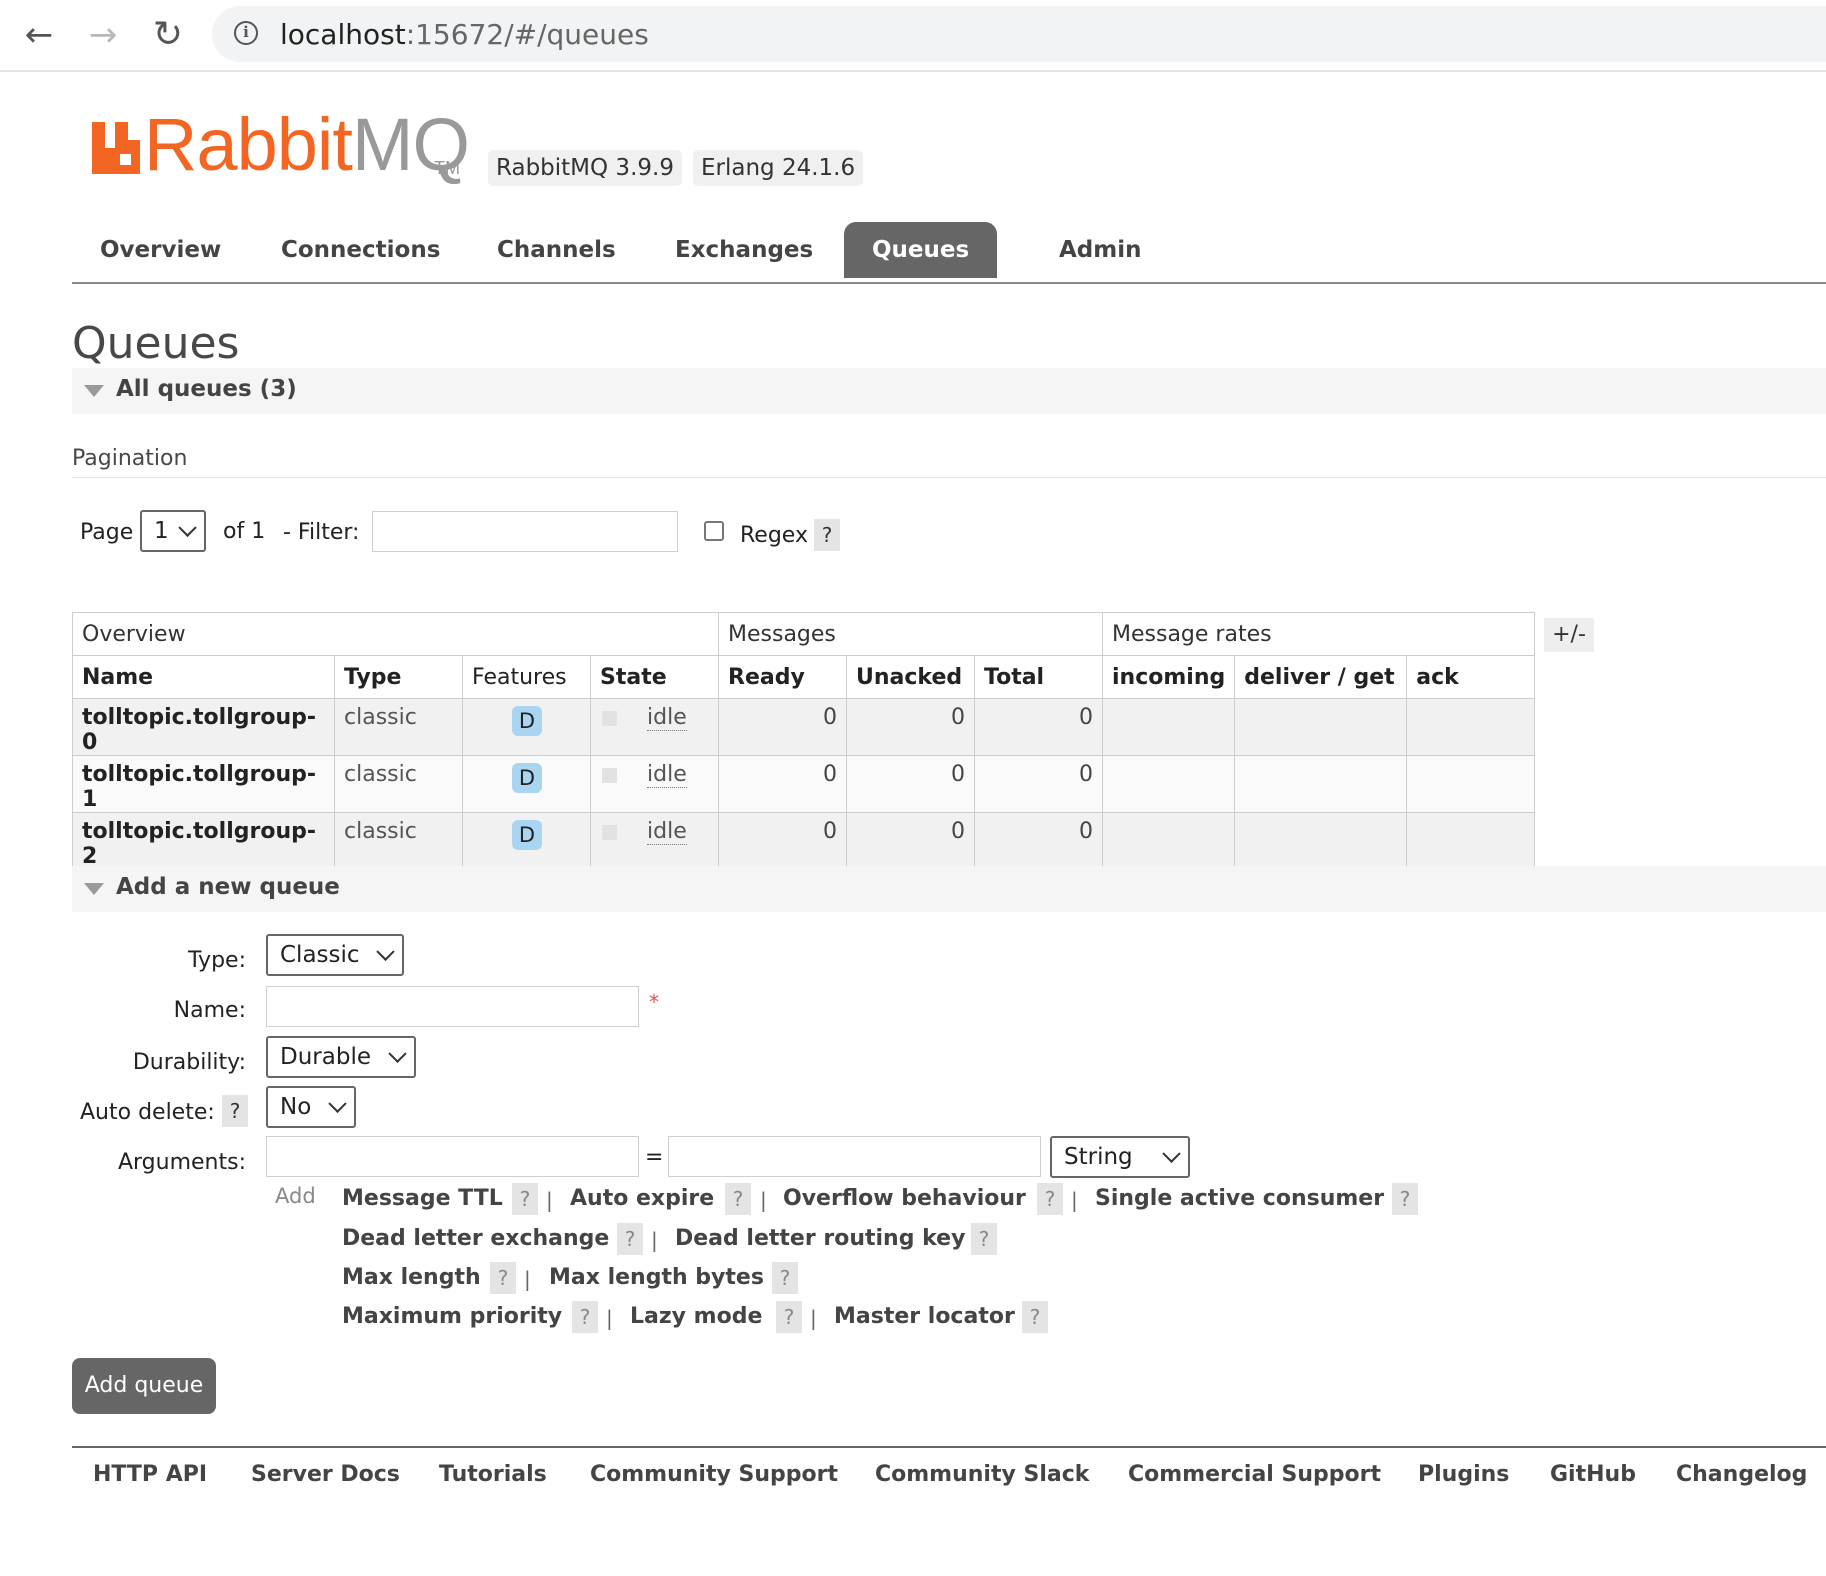 The width and height of the screenshot is (1826, 1576). I want to click on lazy-mode-help-button: ?, so click(789, 1317).